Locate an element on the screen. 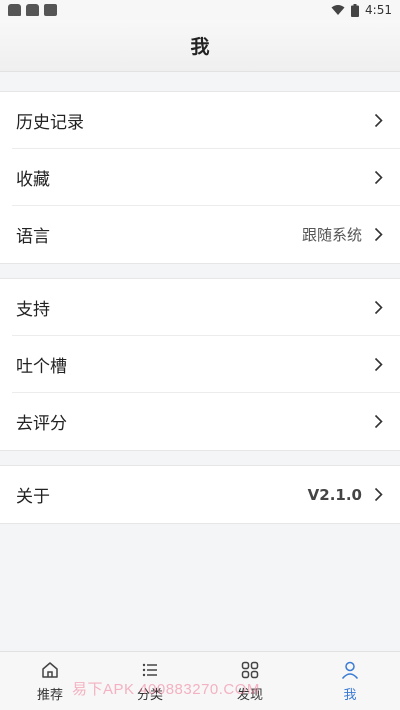 This screenshot has height=710, width=400. settings-group-3: 关于 V2.1.0 is located at coordinates (200, 494).